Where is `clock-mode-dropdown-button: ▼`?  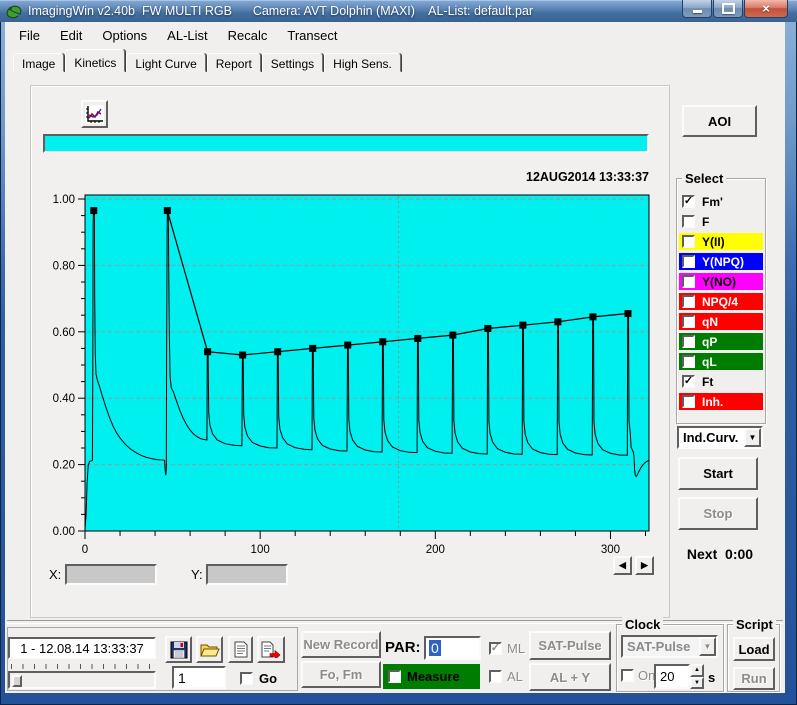
clock-mode-dropdown-button: ▼ is located at coordinates (707, 646).